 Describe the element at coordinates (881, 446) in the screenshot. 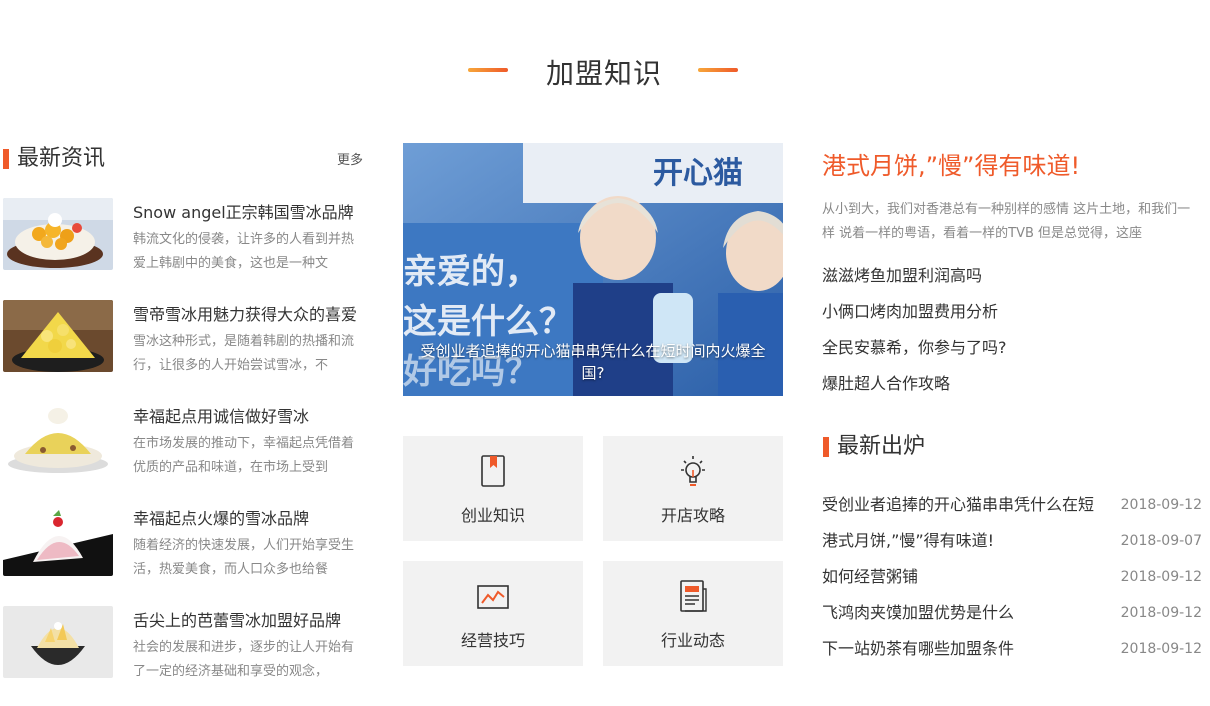

I see `latest-releases-heading: 最新出炉` at that location.